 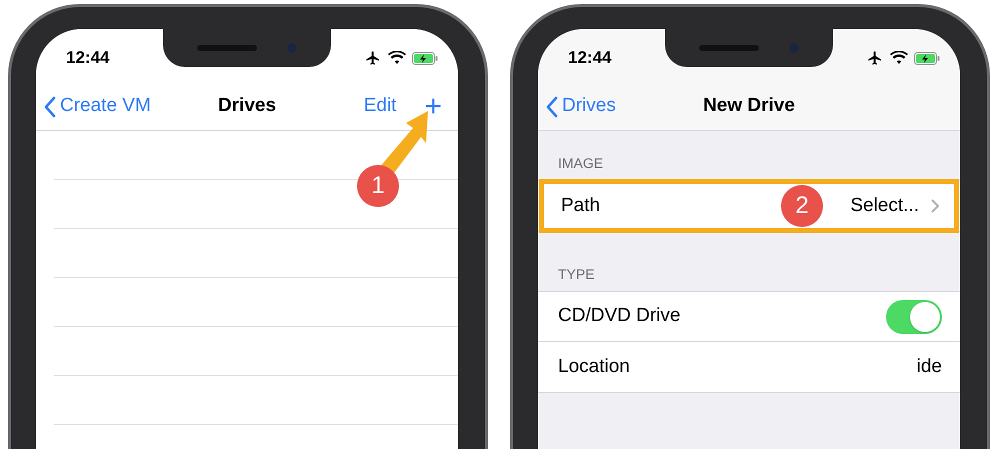 What do you see at coordinates (247, 106) in the screenshot?
I see `nav-title: Drives` at bounding box center [247, 106].